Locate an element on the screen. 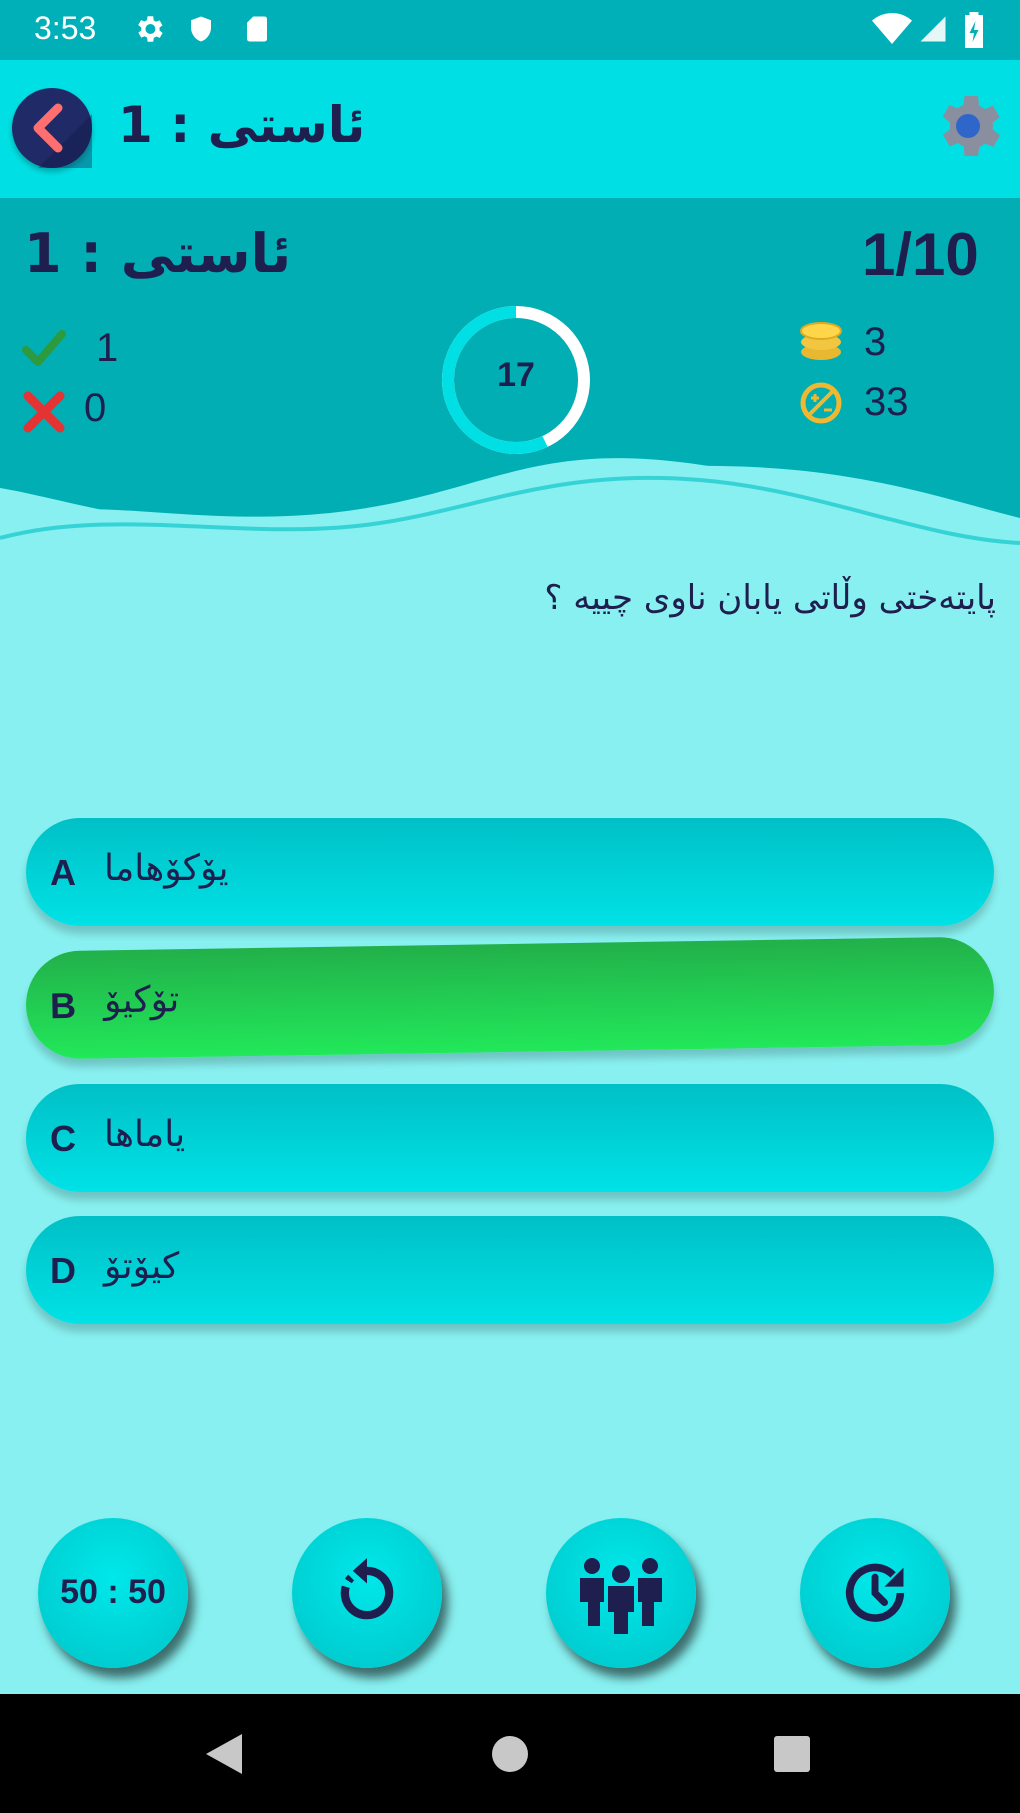  answer-text: تۆکیۆ is located at coordinates (141, 1000).